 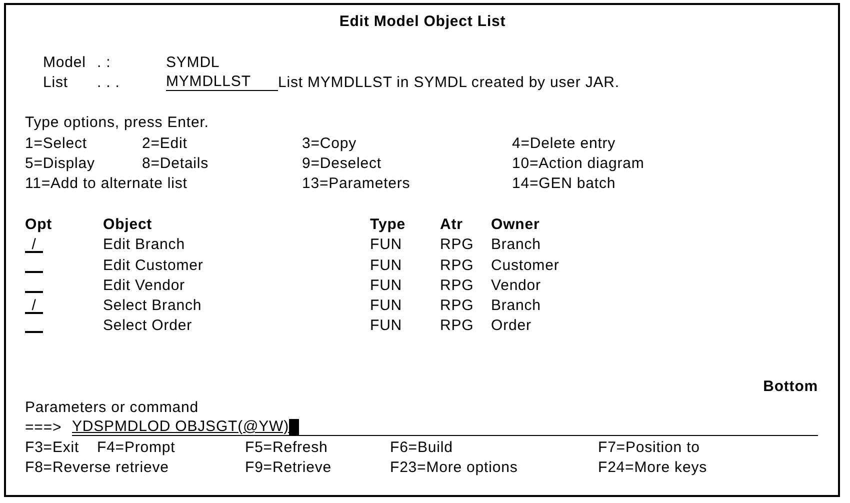 What do you see at coordinates (222, 144) in the screenshot?
I see `option-legend: 2=Edit` at bounding box center [222, 144].